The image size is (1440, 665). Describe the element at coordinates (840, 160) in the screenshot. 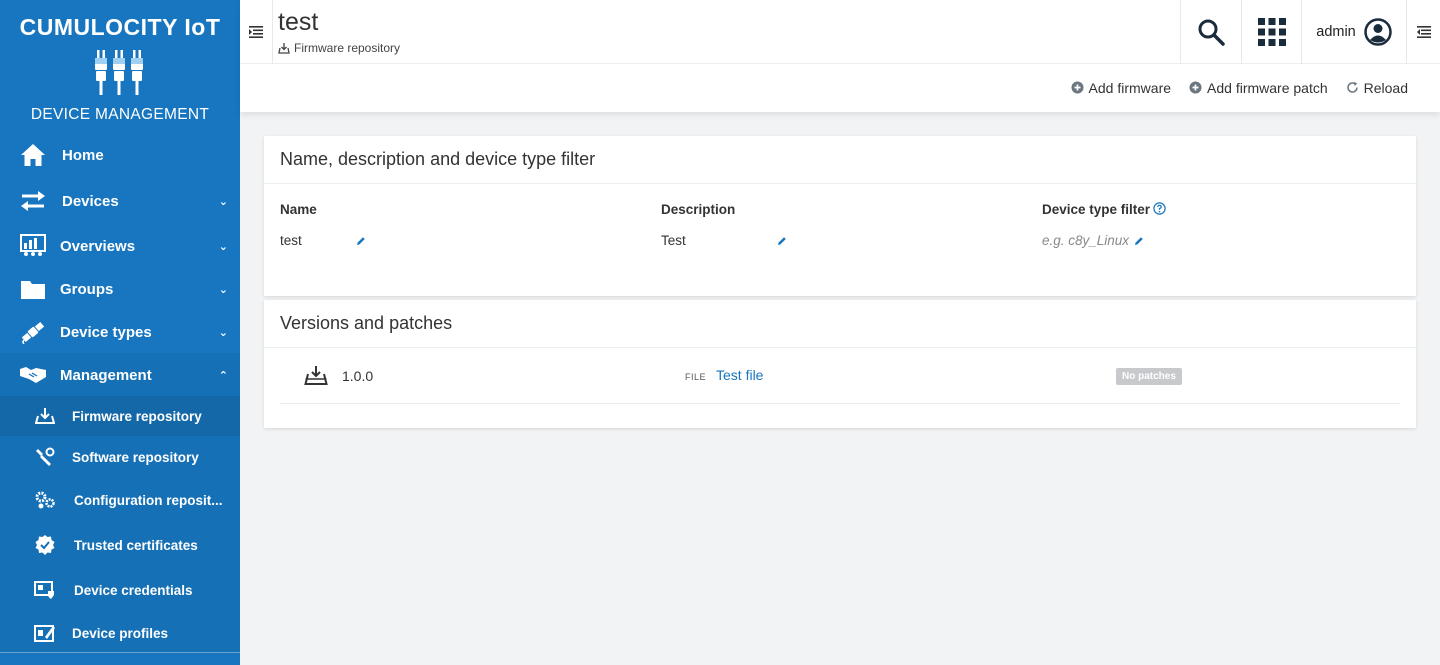

I see `details-card-title: Name, description and device type filter` at that location.